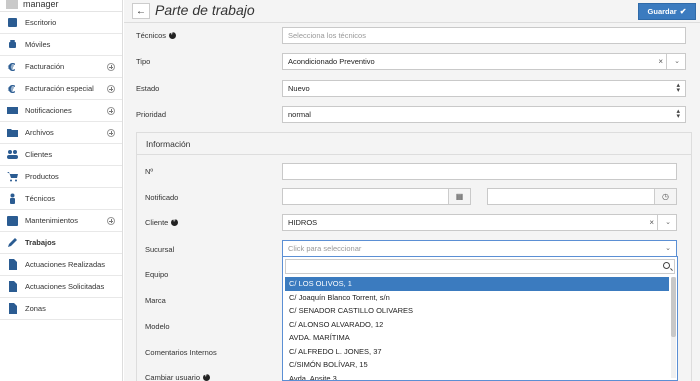 The width and height of the screenshot is (700, 381). Describe the element at coordinates (41, 22) in the screenshot. I see `sidebar-item-label: Escritorio` at that location.